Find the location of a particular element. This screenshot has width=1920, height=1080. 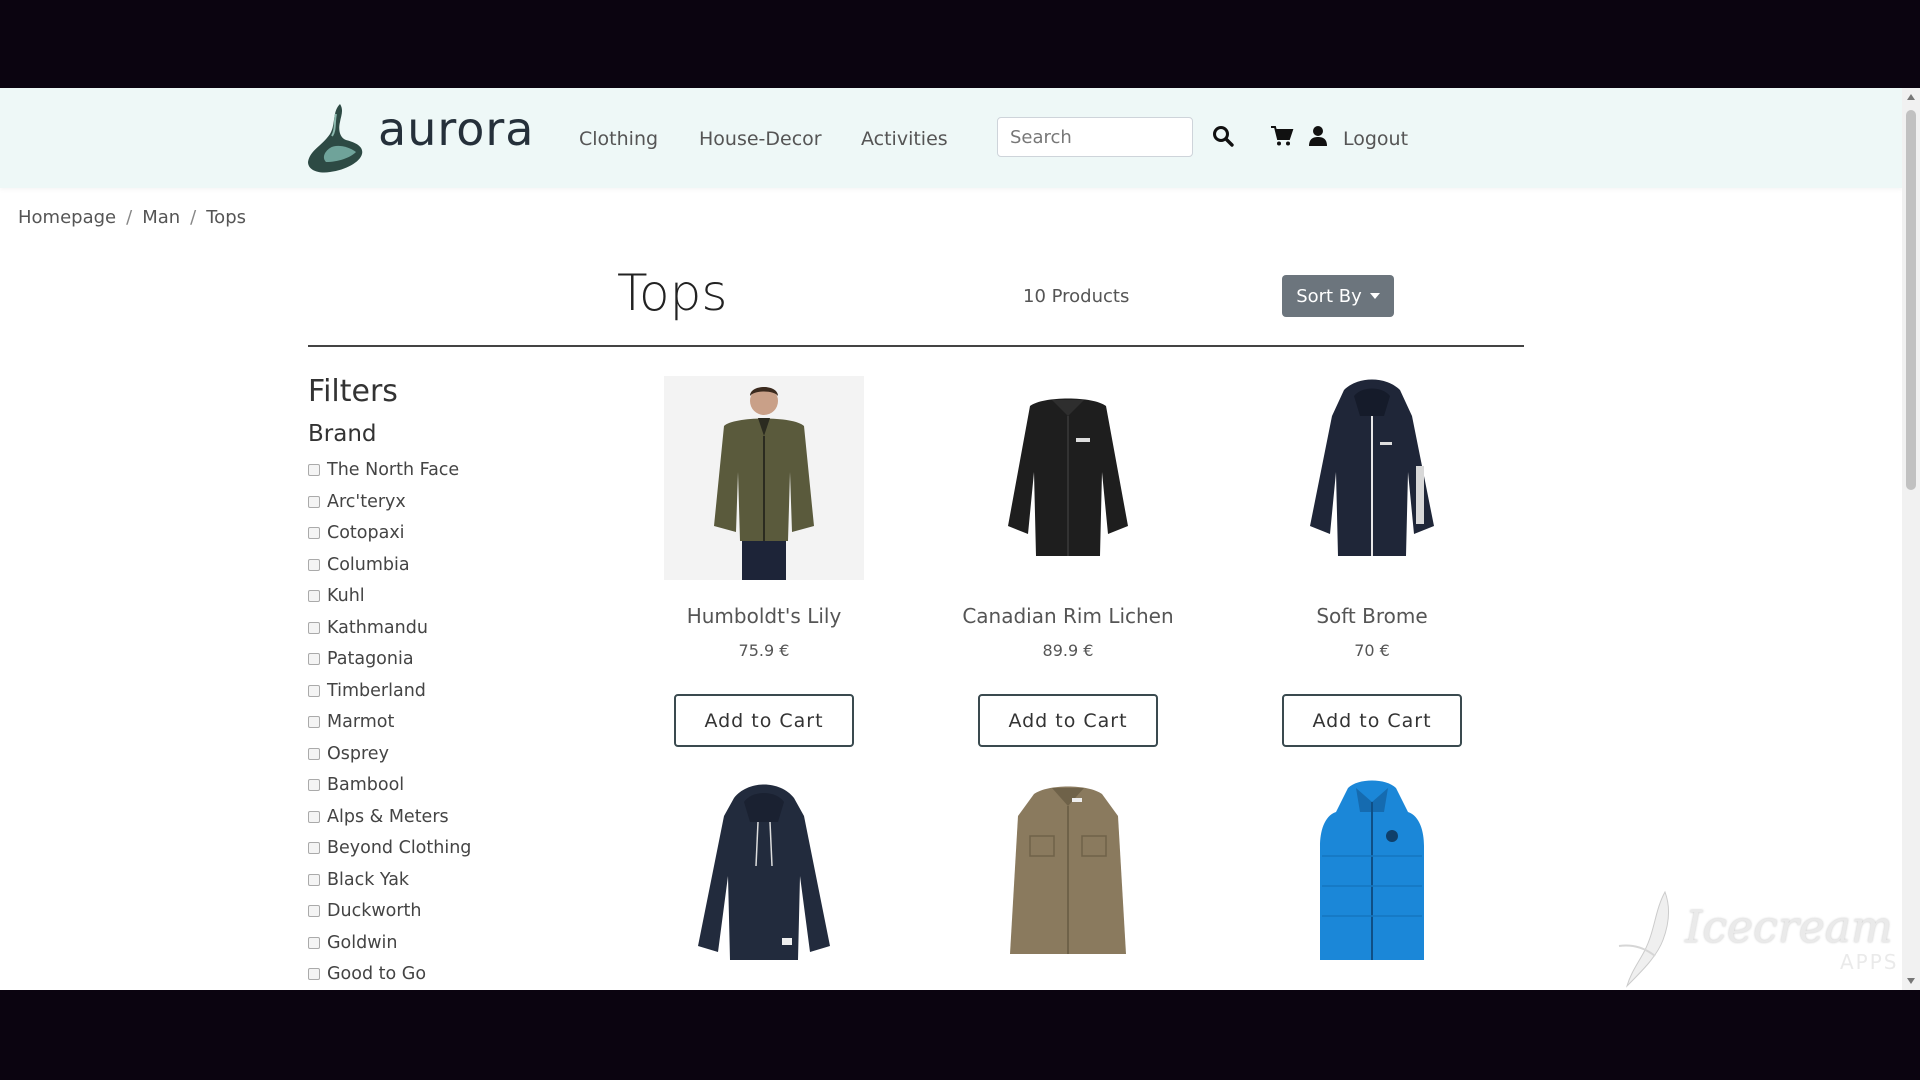

brand-filter-item: Arc'teryx is located at coordinates (389, 508).